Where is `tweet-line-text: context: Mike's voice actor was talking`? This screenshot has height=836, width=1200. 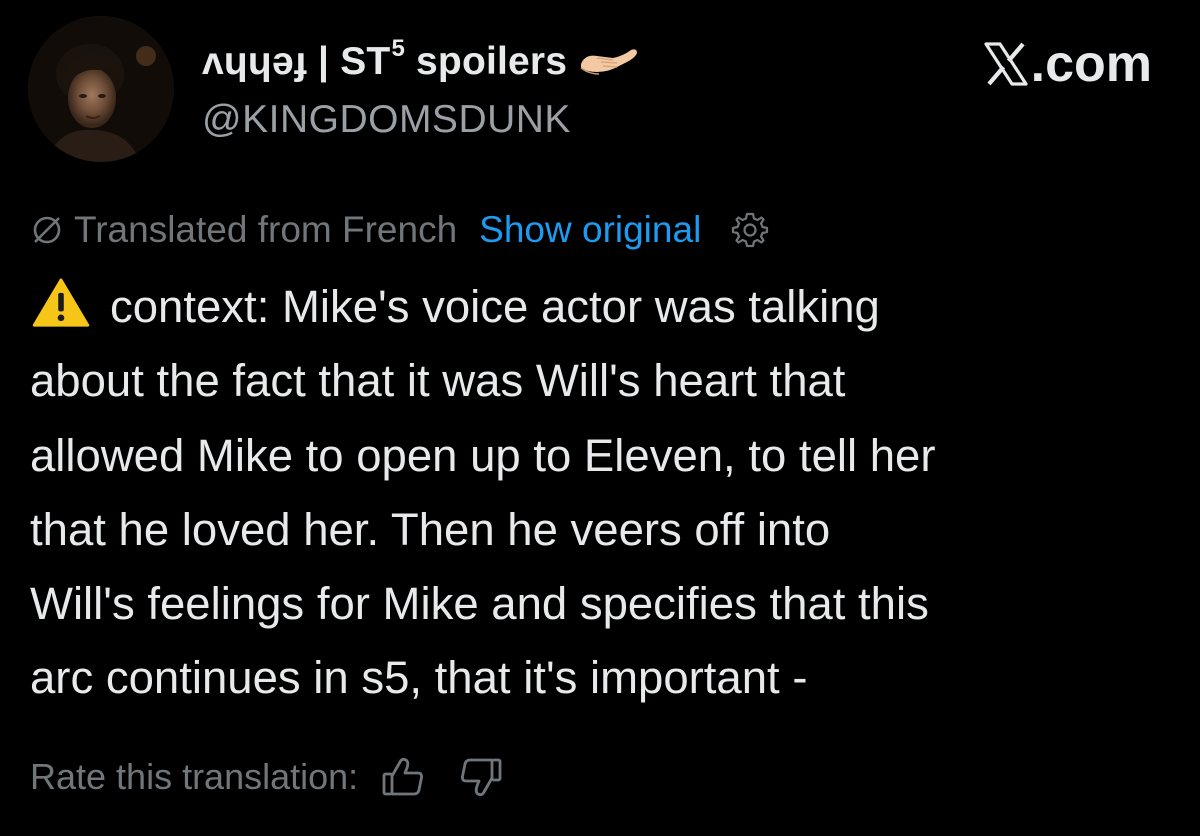 tweet-line-text: context: Mike's voice actor was talking is located at coordinates (495, 306).